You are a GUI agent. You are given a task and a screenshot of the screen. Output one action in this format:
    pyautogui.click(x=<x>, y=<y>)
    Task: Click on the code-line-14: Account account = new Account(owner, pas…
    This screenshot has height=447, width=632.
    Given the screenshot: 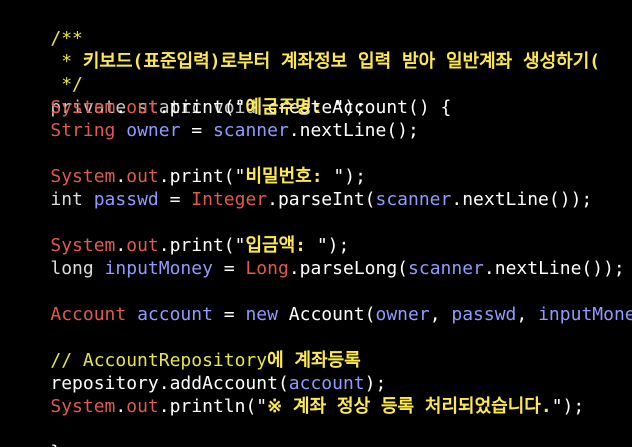 What is the action you would take?
    pyautogui.click(x=319, y=314)
    